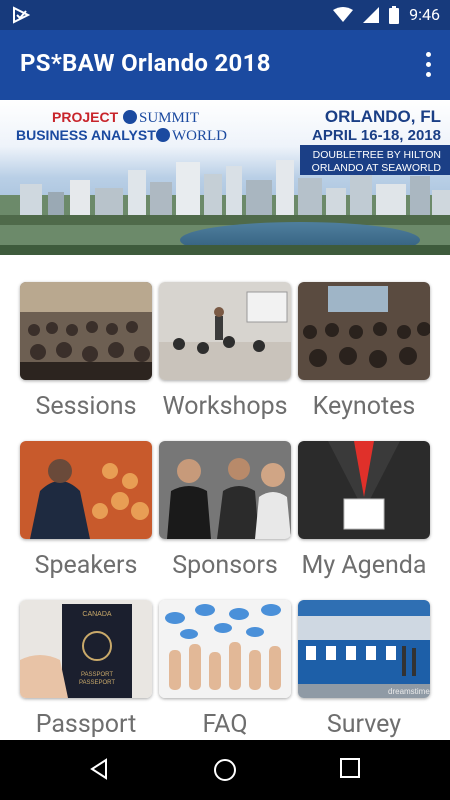 This screenshot has width=450, height=800. What do you see at coordinates (364, 331) in the screenshot?
I see `keynotes-image` at bounding box center [364, 331].